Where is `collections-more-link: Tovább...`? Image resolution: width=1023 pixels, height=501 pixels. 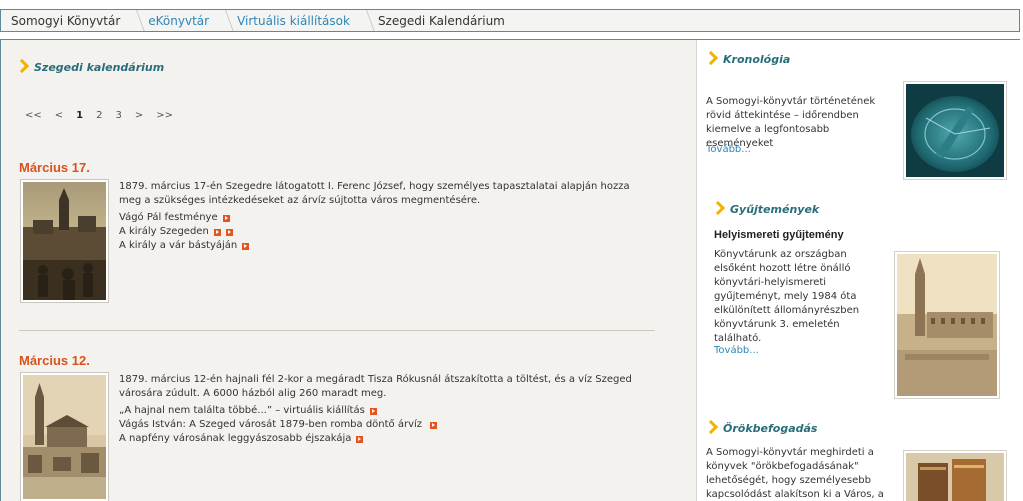 collections-more-link: Tovább... is located at coordinates (736, 350).